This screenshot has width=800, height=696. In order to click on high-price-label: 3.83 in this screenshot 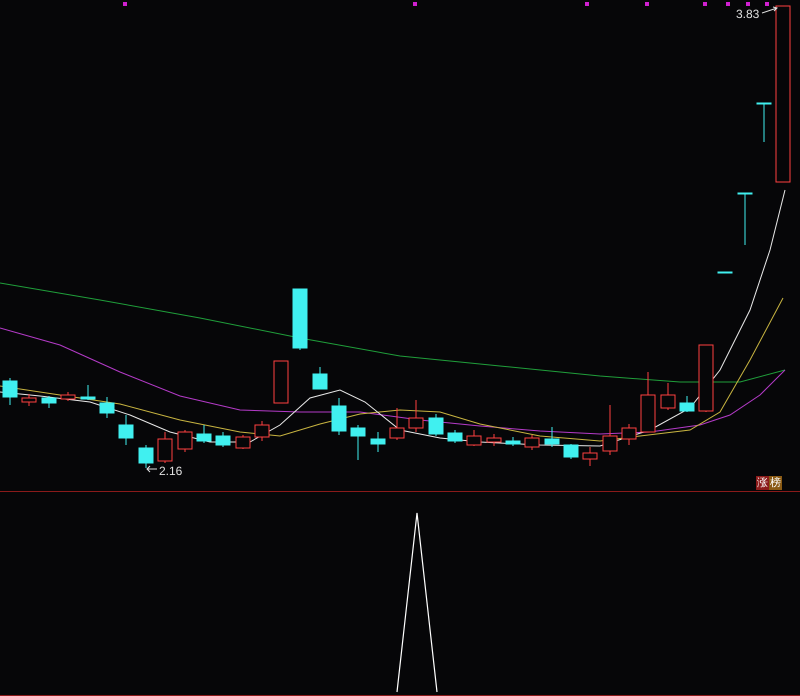, I will do `click(748, 14)`.